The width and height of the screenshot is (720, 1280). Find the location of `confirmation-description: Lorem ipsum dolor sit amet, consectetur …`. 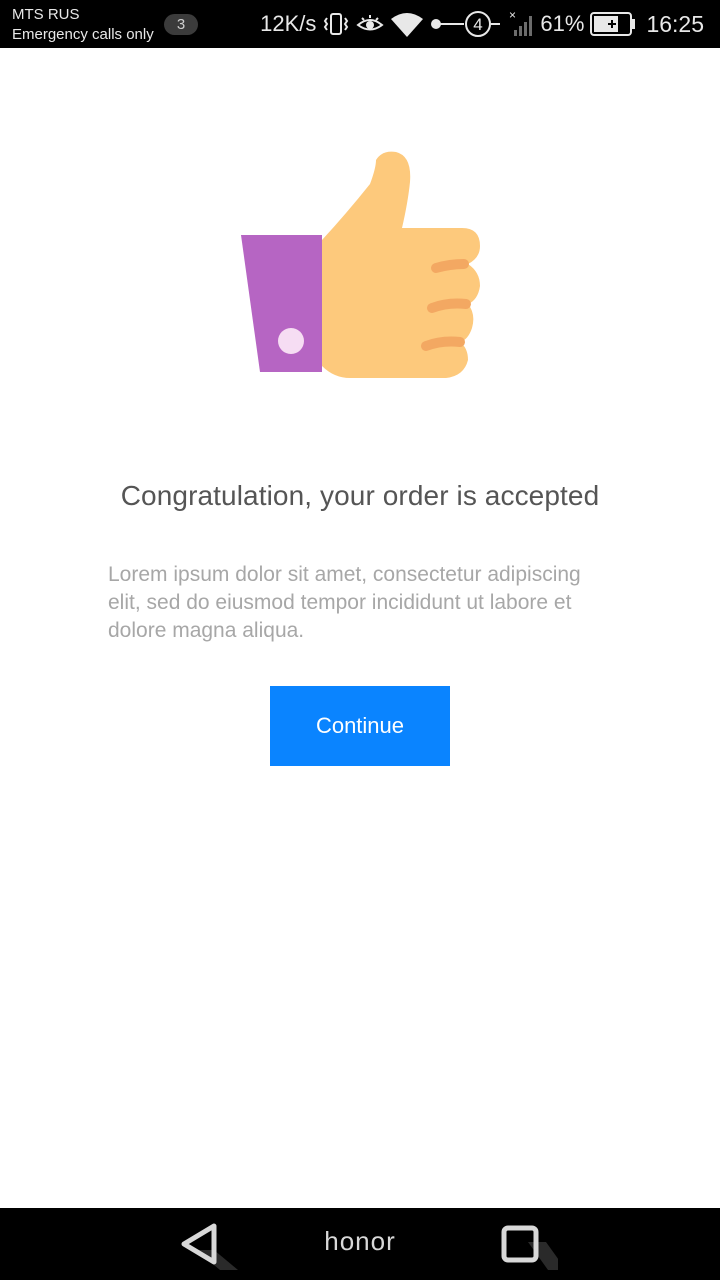

confirmation-description: Lorem ipsum dolor sit amet, consectetur … is located at coordinates (344, 602).